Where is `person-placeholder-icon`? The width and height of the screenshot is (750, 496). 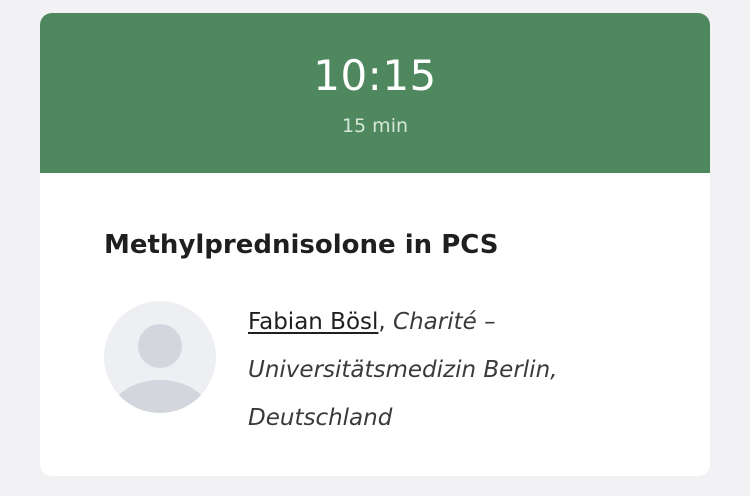 person-placeholder-icon is located at coordinates (160, 357).